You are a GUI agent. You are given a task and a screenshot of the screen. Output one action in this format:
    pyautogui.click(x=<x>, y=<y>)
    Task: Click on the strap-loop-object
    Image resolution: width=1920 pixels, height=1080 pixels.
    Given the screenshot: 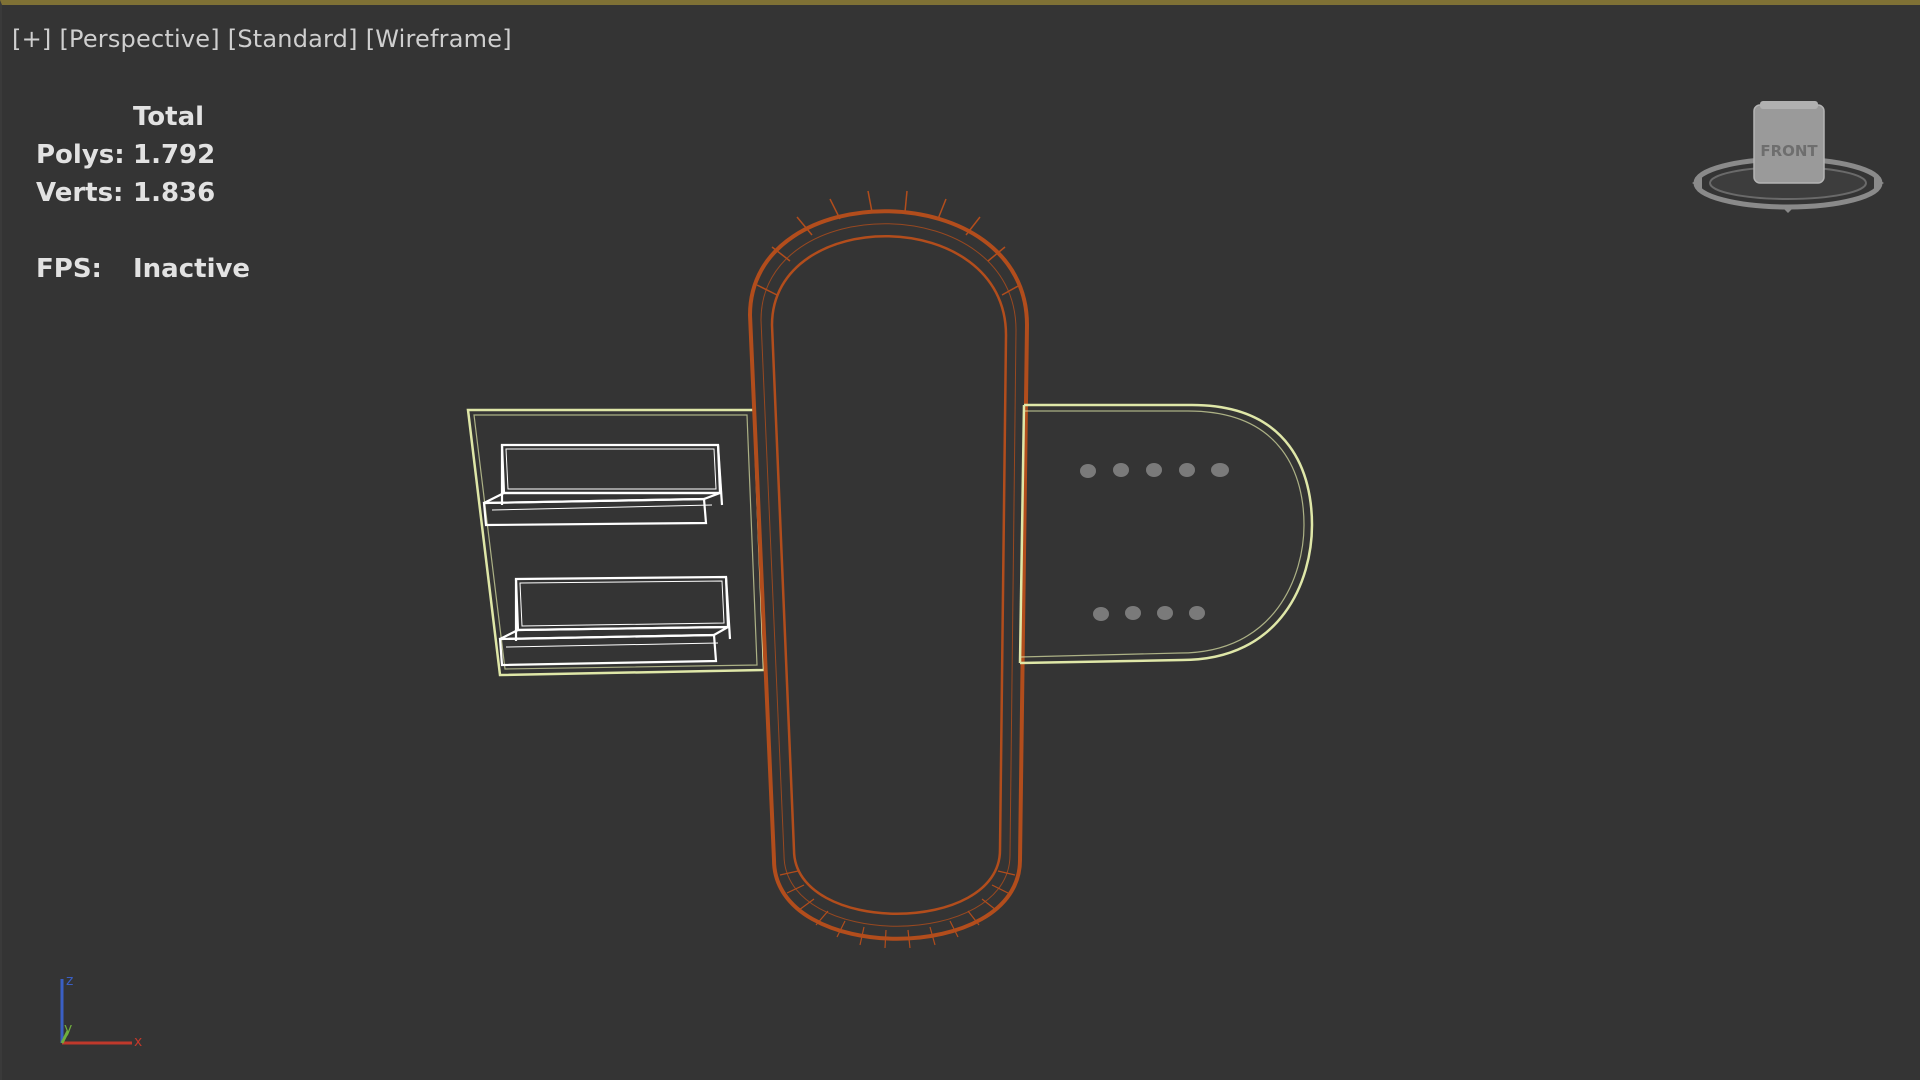 What is the action you would take?
    pyautogui.click(x=888, y=569)
    